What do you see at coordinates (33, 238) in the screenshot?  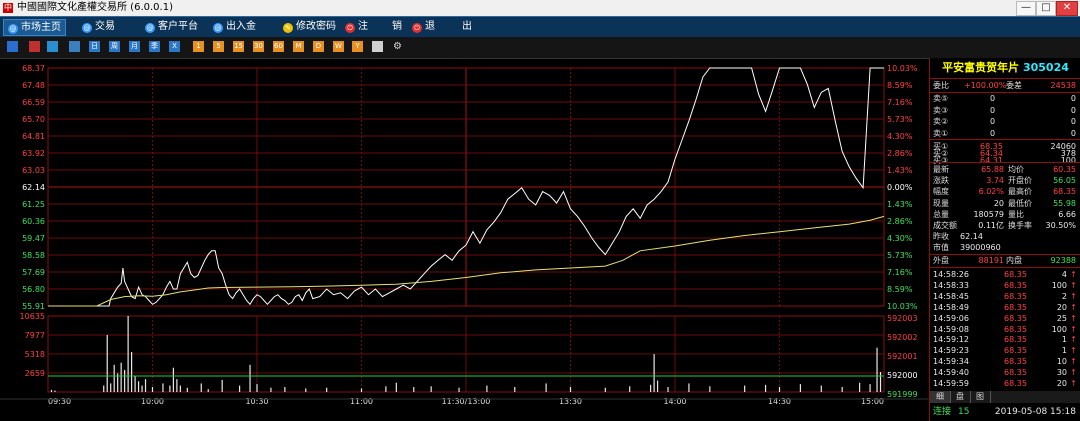 I see `price-tick-label: 59.47` at bounding box center [33, 238].